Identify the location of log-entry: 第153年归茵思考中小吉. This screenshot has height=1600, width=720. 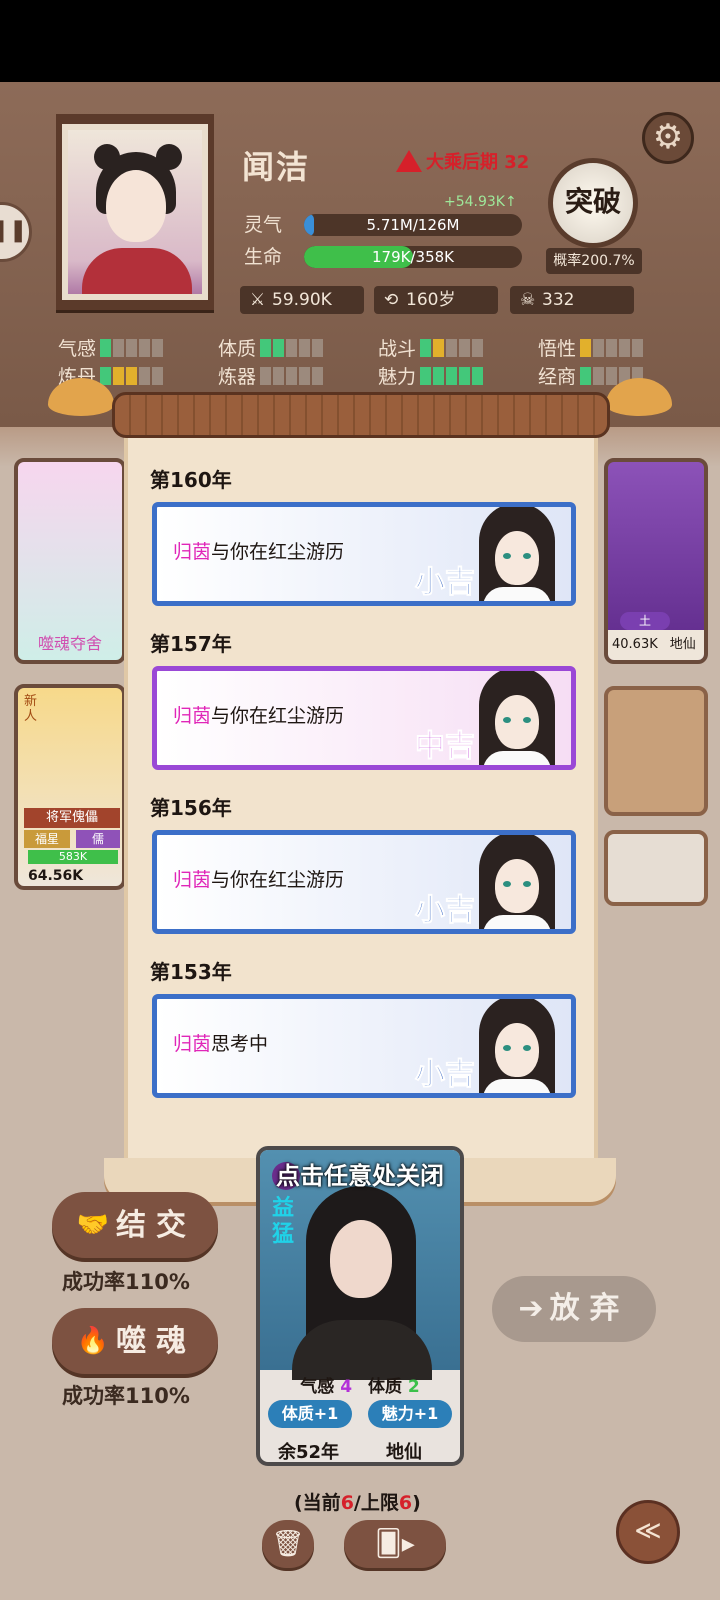
(362, 1018).